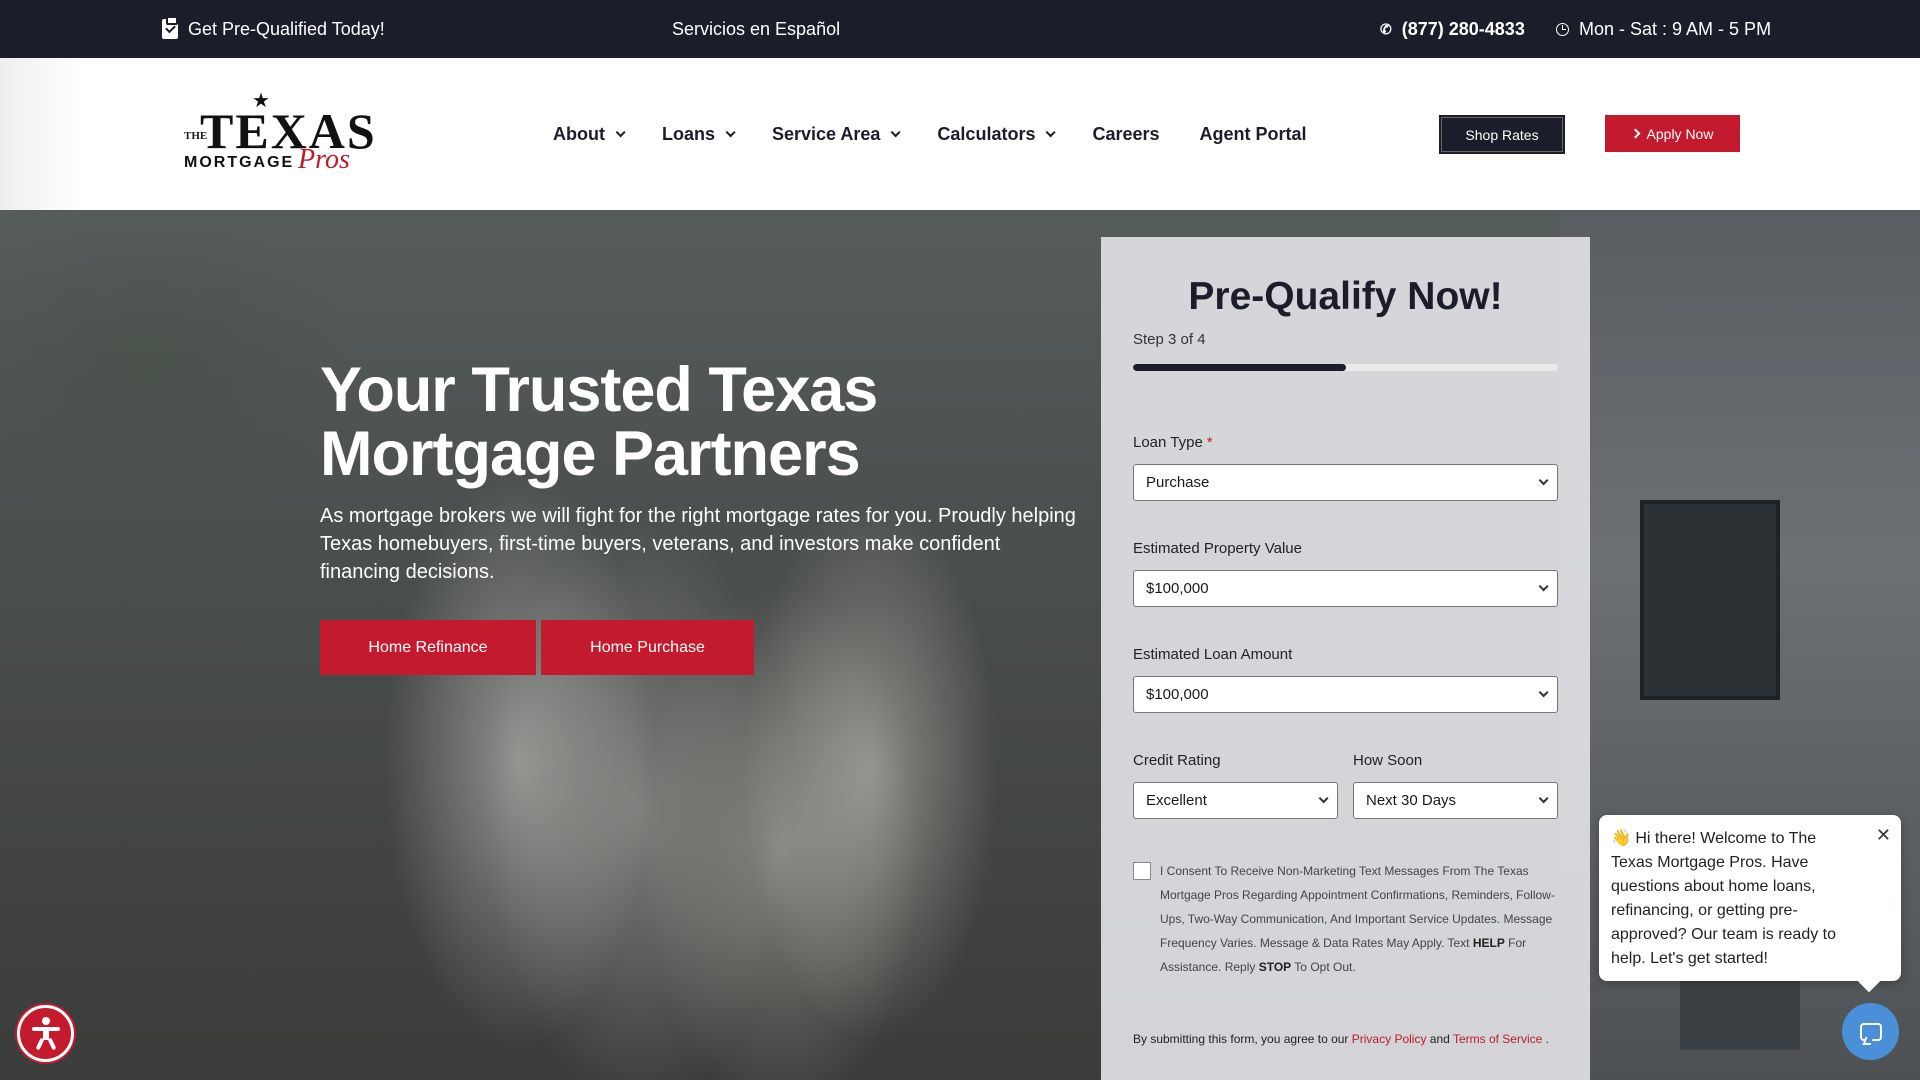 The height and width of the screenshot is (1080, 1920). Describe the element at coordinates (599, 422) in the screenshot. I see `hero-title: Your Trusted Texas Mortgage Partners` at that location.